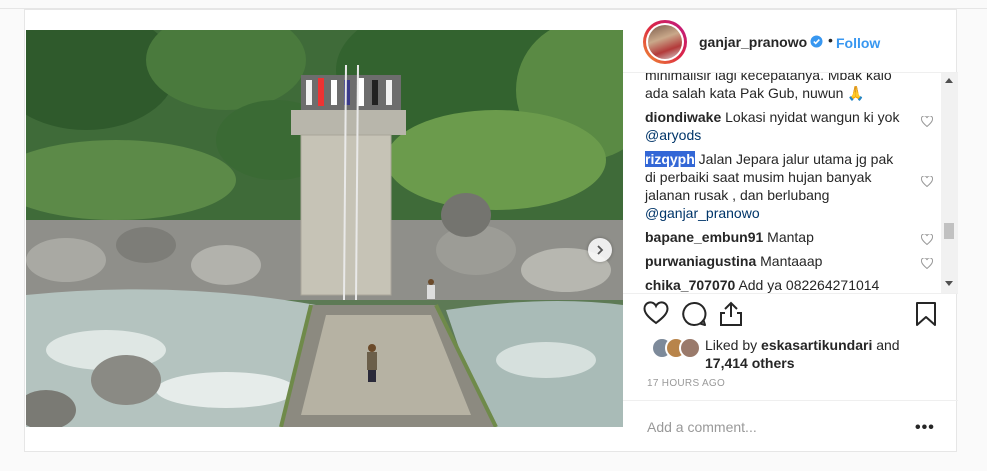 Image resolution: width=987 pixels, height=471 pixels. What do you see at coordinates (731, 345) in the screenshot?
I see `likes-prefix: Liked by` at bounding box center [731, 345].